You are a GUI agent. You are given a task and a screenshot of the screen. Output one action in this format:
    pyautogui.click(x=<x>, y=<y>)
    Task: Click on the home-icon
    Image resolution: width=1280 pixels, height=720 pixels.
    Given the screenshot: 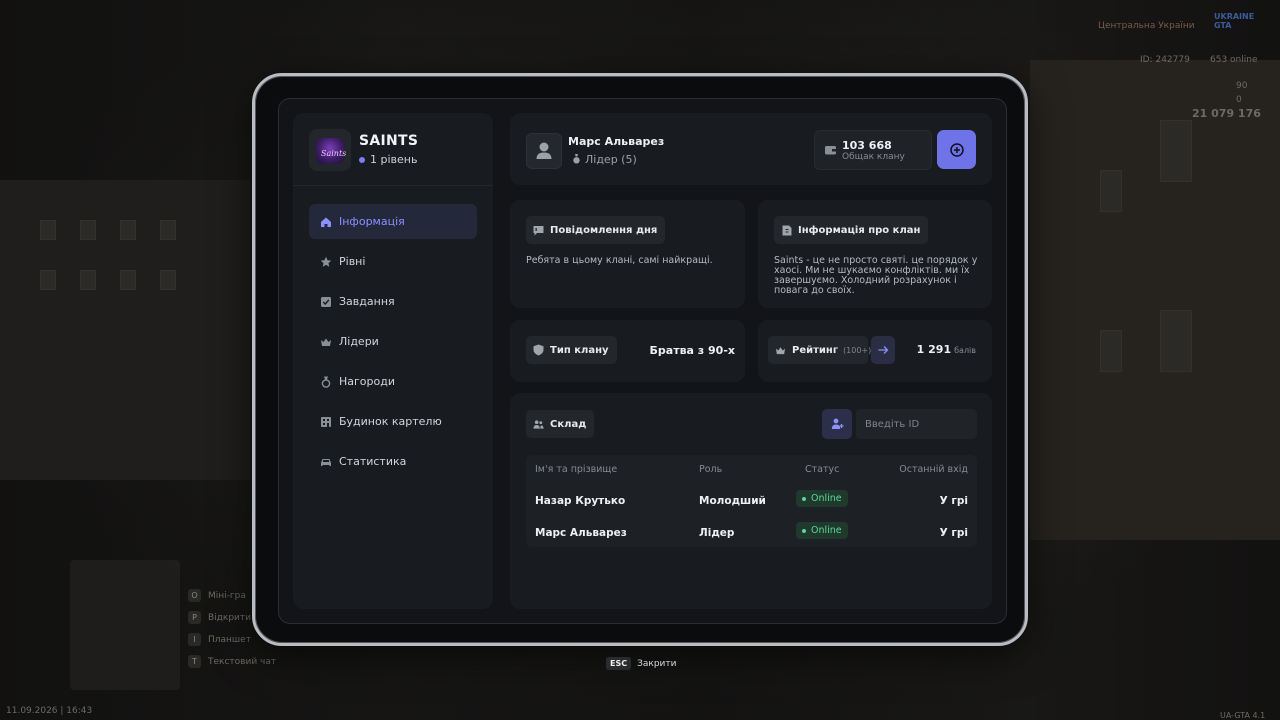 What is the action you would take?
    pyautogui.click(x=326, y=222)
    